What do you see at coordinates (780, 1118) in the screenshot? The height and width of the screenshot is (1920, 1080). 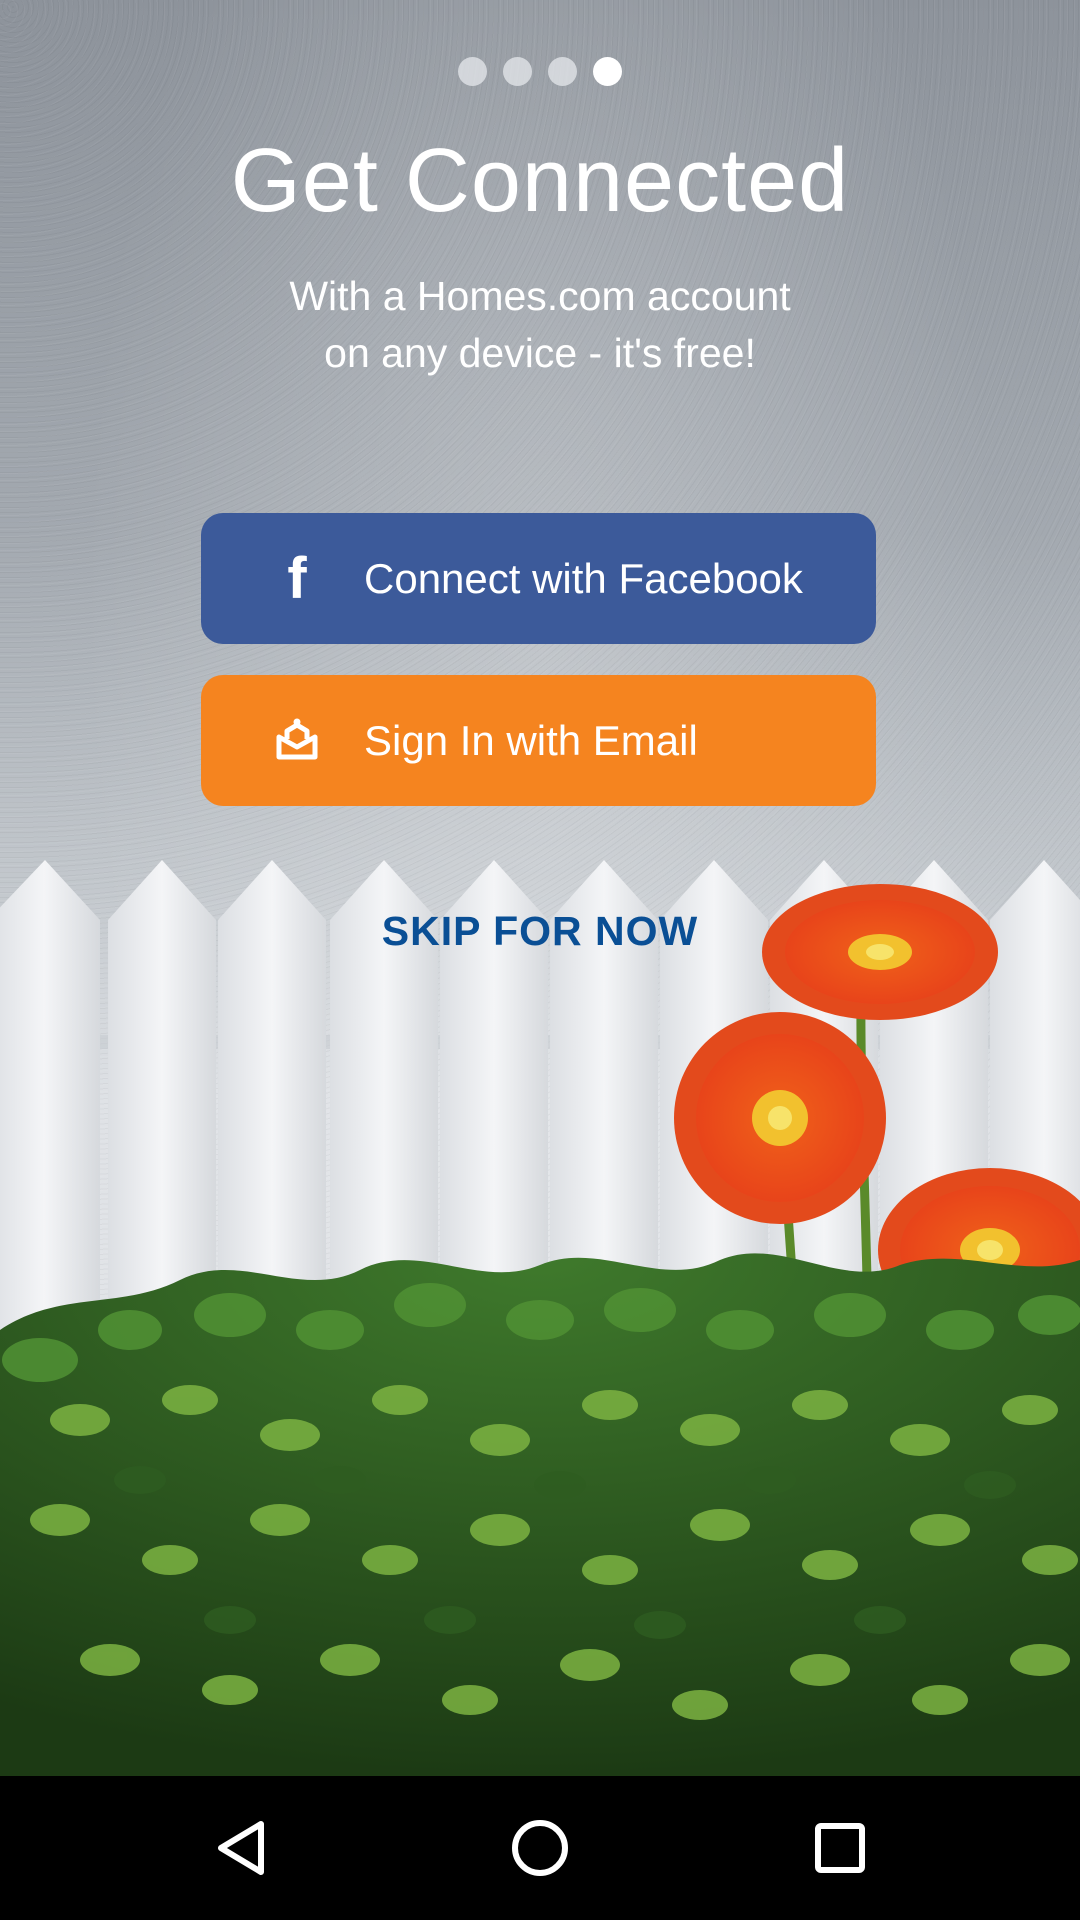 I see `gerbera-flower-middle` at bounding box center [780, 1118].